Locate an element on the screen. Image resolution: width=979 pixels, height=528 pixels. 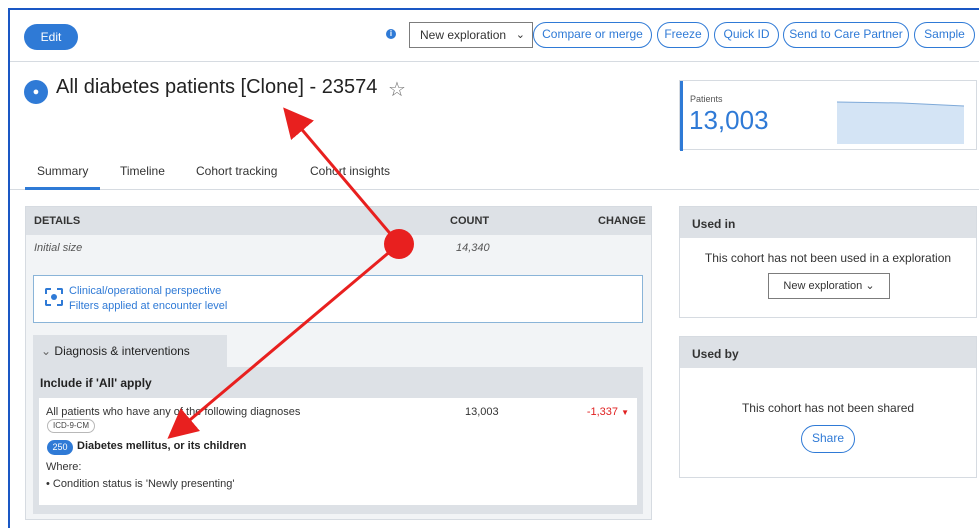
count-column-header: COUNT is located at coordinates (470, 221).